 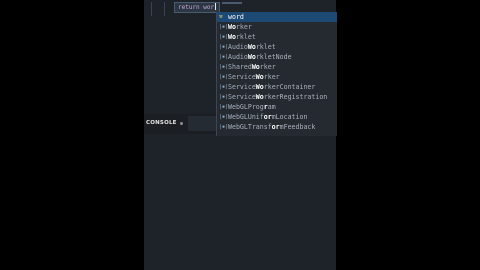 I want to click on current-code-line: return wor, so click(x=197, y=7).